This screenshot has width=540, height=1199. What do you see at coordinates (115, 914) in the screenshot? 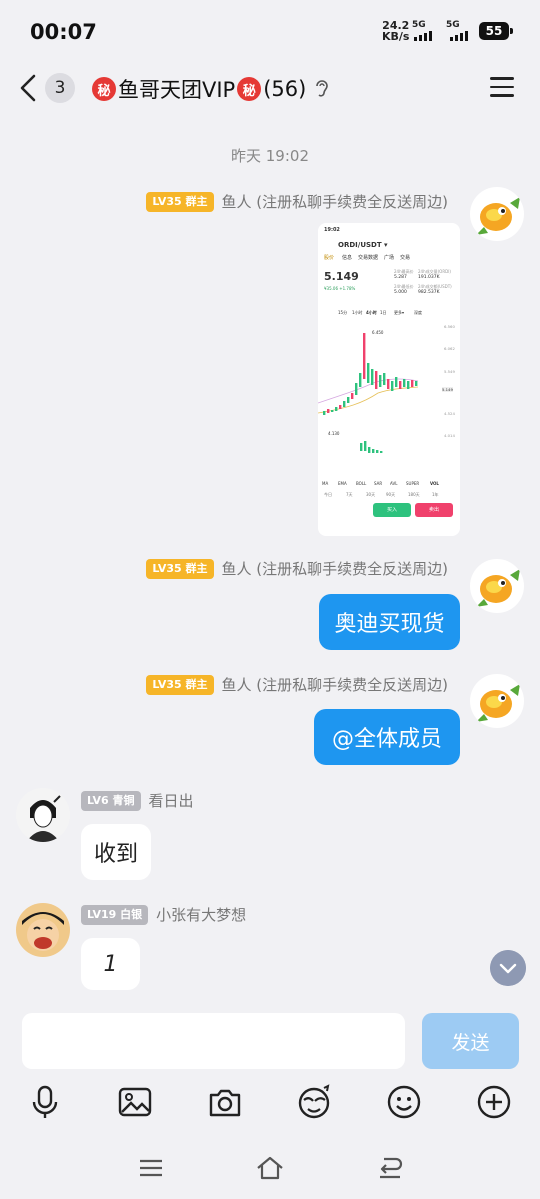
I see `level-badge: LV19 白银` at bounding box center [115, 914].